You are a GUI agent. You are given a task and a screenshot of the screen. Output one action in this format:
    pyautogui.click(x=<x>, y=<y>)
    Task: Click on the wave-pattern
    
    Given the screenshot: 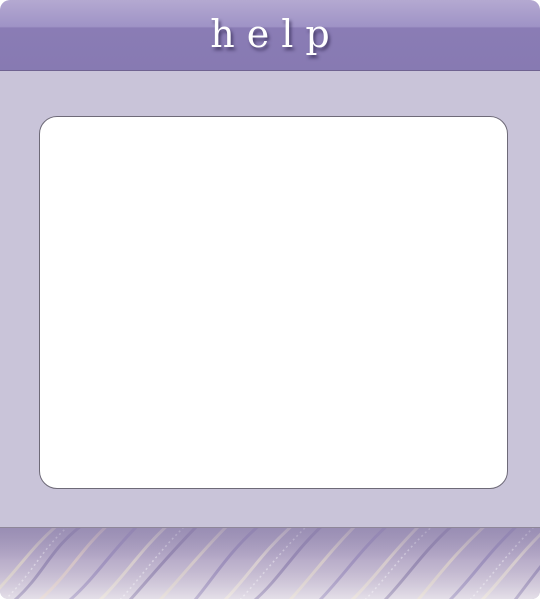 What is the action you would take?
    pyautogui.click(x=270, y=563)
    